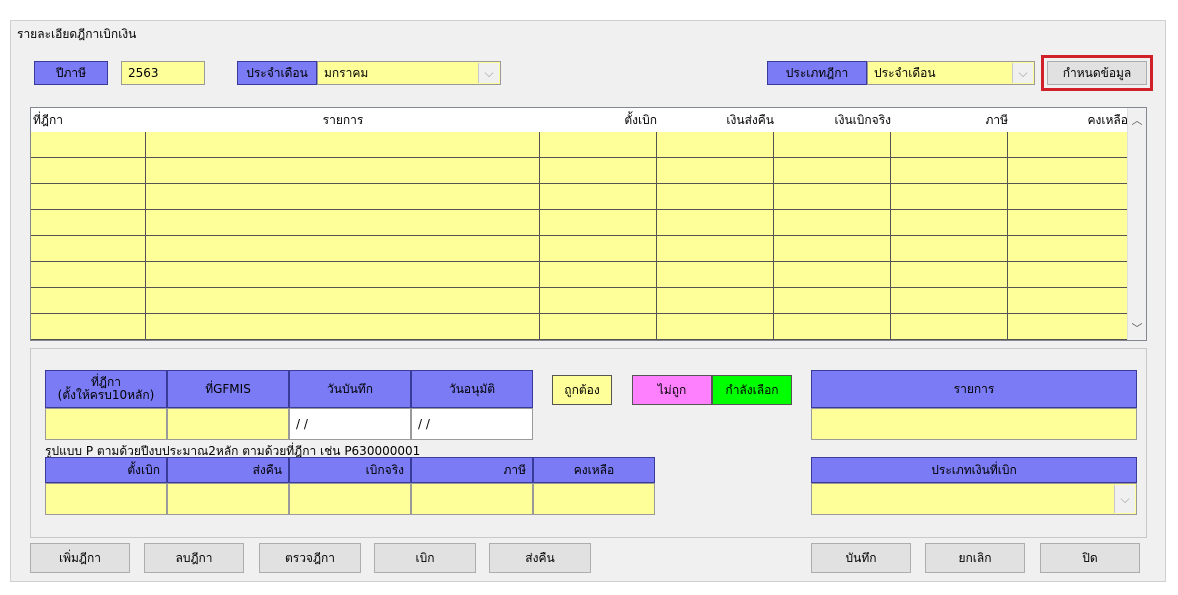 The width and height of the screenshot is (1178, 595). I want to click on add-fikka-button: เพิ่มฎีกา, so click(80, 558).